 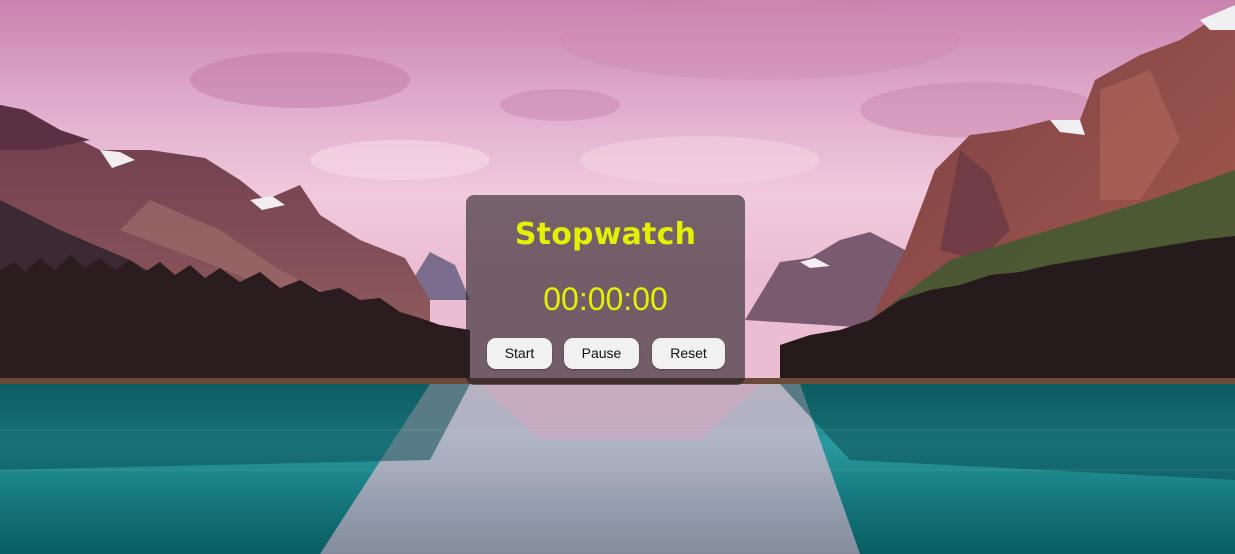 I want to click on reset-button: Reset, so click(x=688, y=353).